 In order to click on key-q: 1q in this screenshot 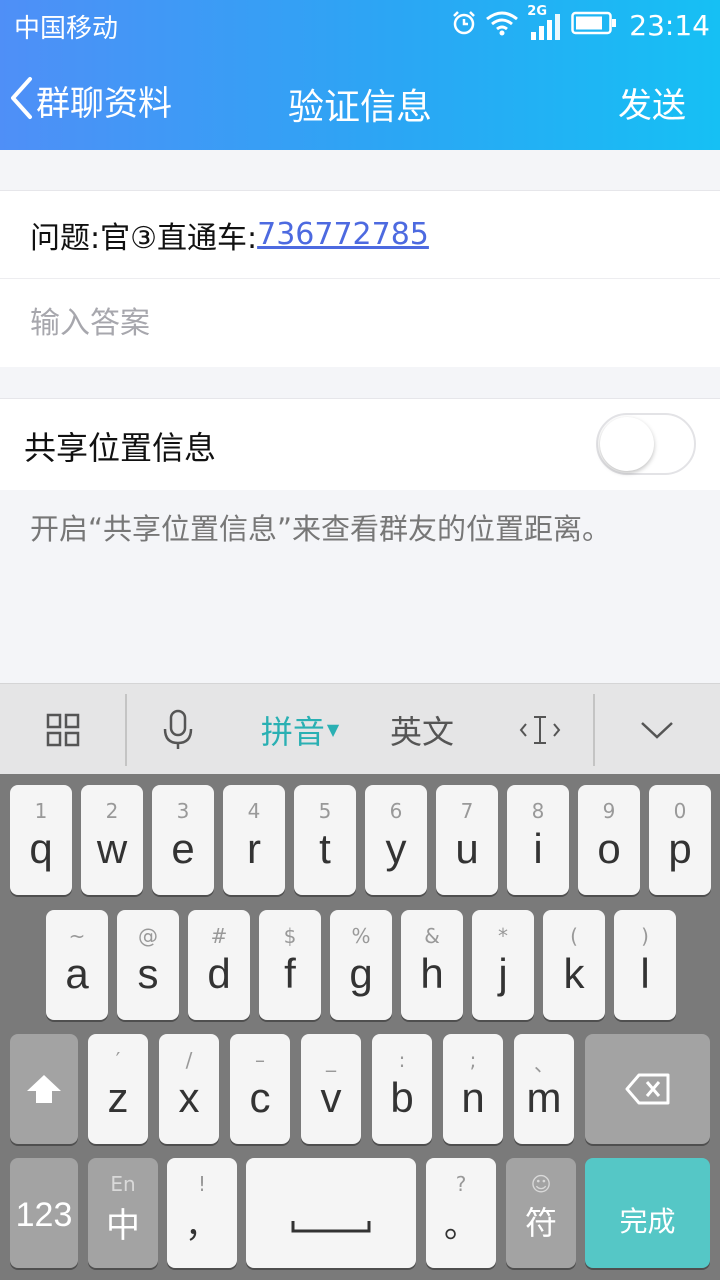, I will do `click(41, 840)`.